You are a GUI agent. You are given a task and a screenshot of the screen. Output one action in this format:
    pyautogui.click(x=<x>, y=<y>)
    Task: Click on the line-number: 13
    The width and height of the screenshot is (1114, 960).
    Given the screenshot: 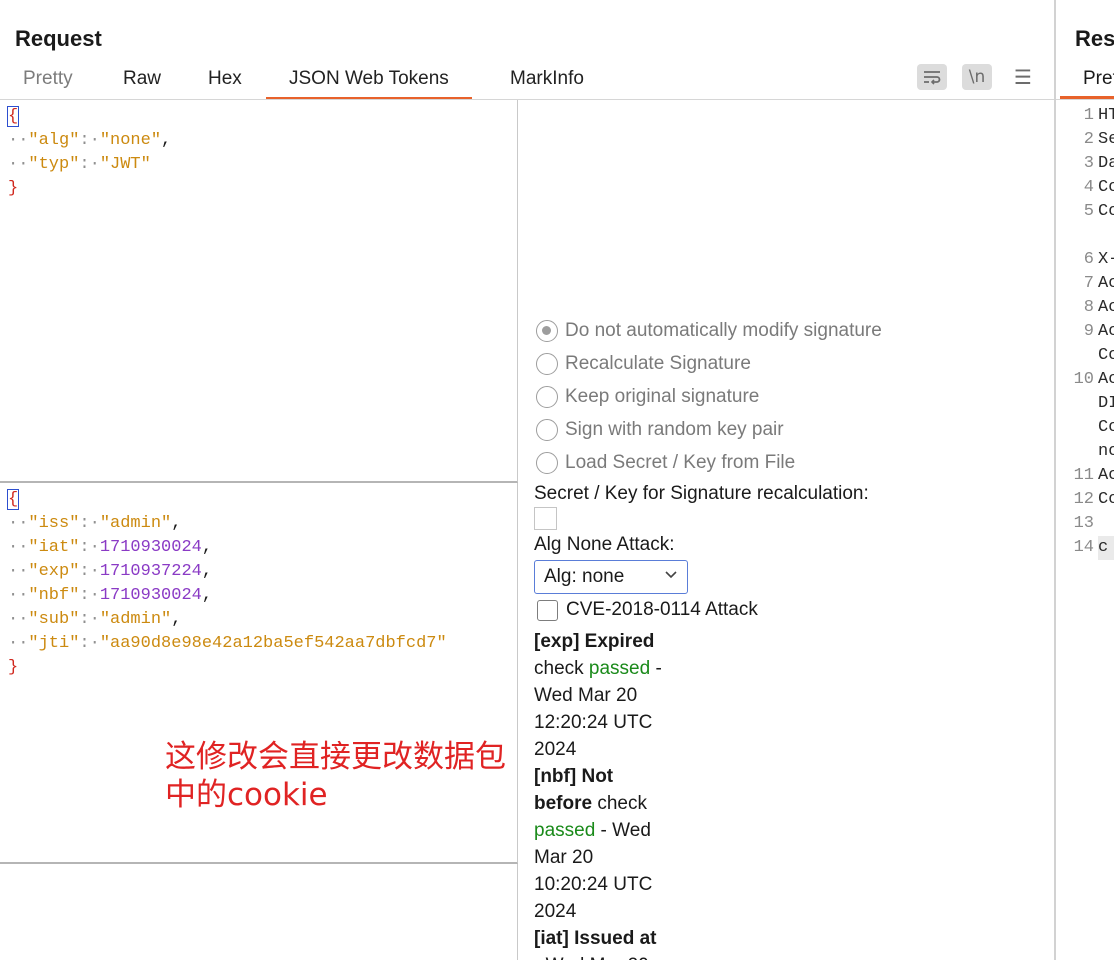 What is the action you would take?
    pyautogui.click(x=1083, y=523)
    